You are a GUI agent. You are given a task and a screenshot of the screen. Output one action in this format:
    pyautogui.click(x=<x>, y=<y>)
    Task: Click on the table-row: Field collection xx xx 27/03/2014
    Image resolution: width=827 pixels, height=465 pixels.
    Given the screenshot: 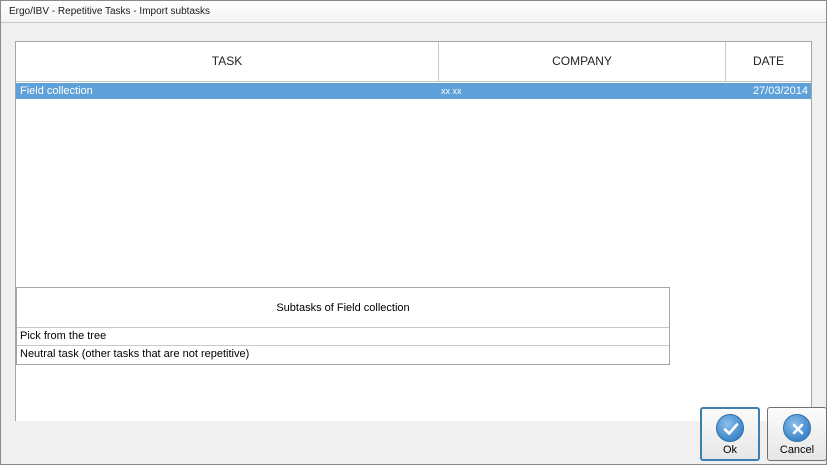 What is the action you would take?
    pyautogui.click(x=413, y=91)
    